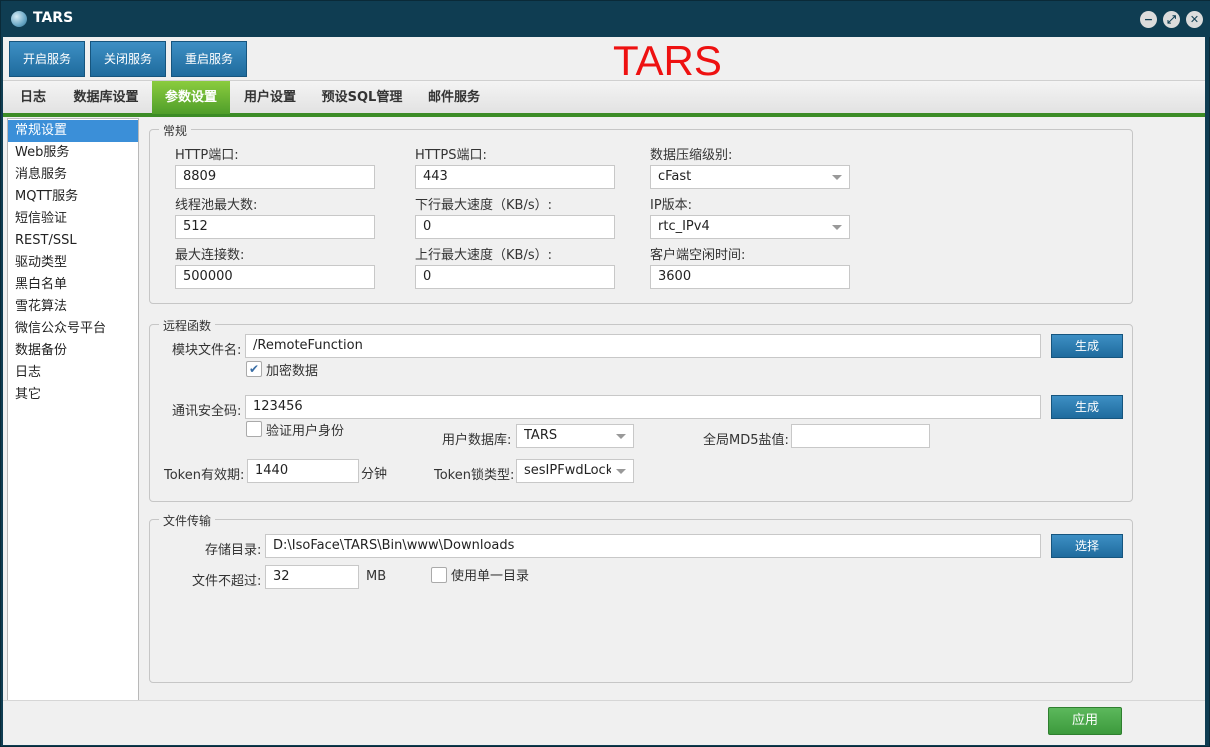  Describe the element at coordinates (374, 474) in the screenshot. I see `token-unit: 分钟` at that location.